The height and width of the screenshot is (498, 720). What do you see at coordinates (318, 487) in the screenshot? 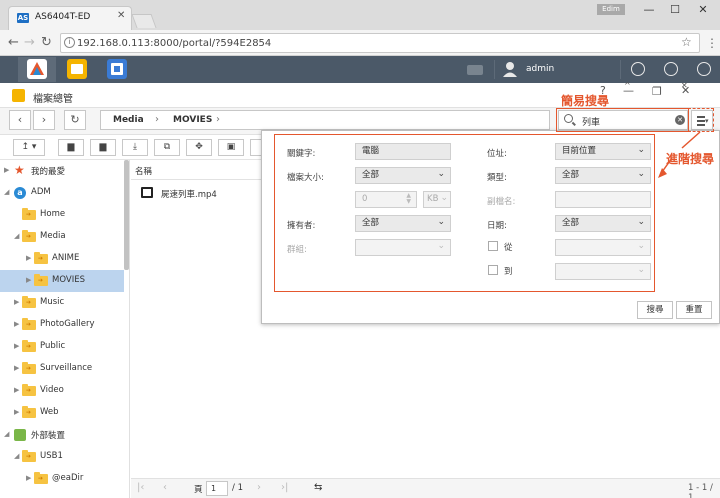
I see `reload-list-icon: ⇆` at bounding box center [318, 487].